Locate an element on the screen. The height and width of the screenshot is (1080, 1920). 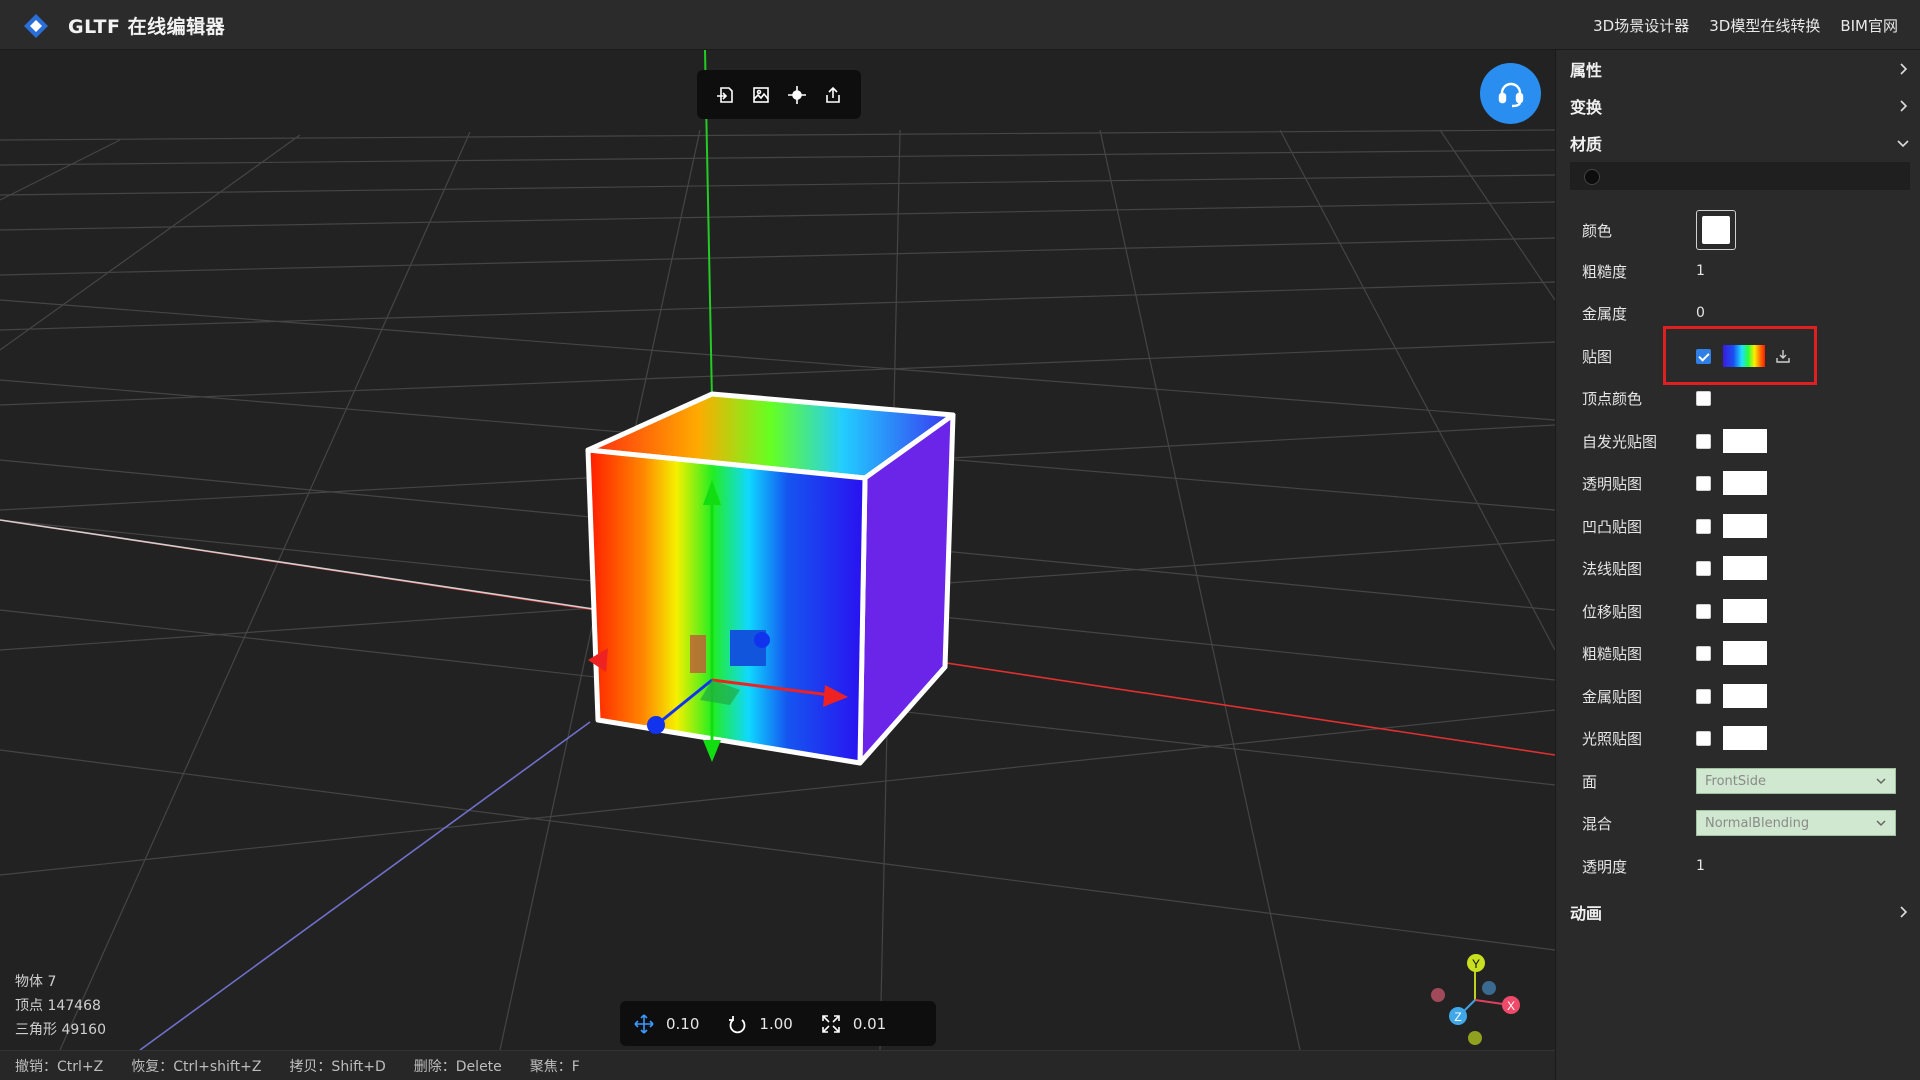
color-label: 颜色 is located at coordinates (1597, 230).